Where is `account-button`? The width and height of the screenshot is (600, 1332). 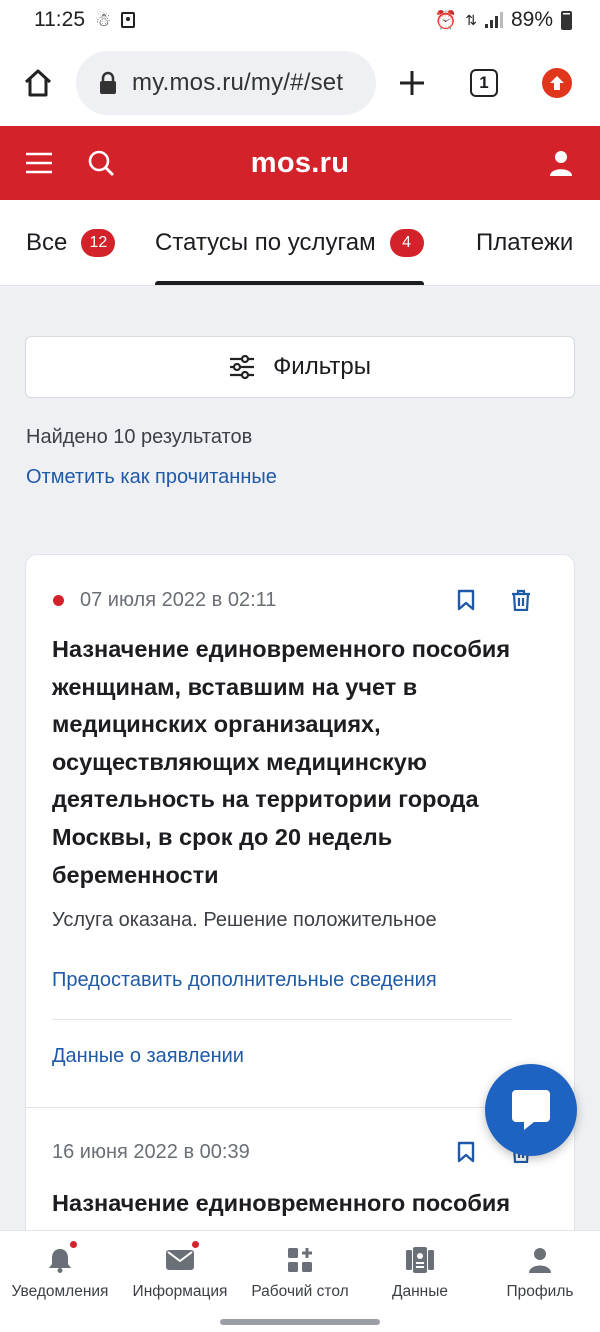 account-button is located at coordinates (561, 163).